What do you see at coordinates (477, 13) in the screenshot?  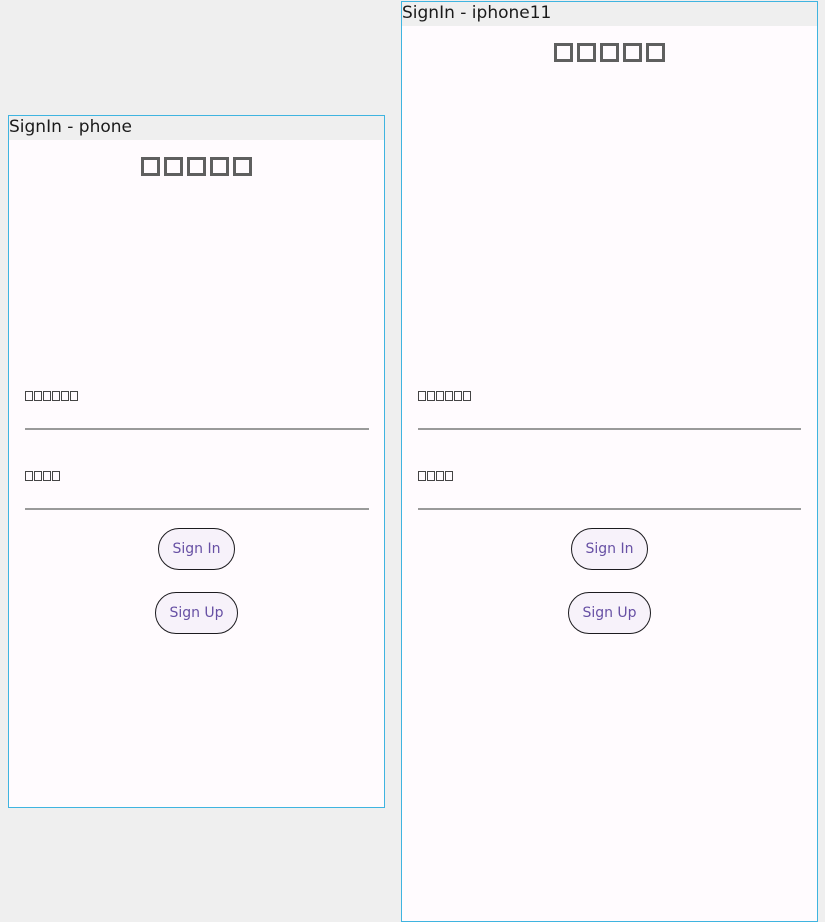 I see `frame-label-text: SignIn - iphone11` at bounding box center [477, 13].